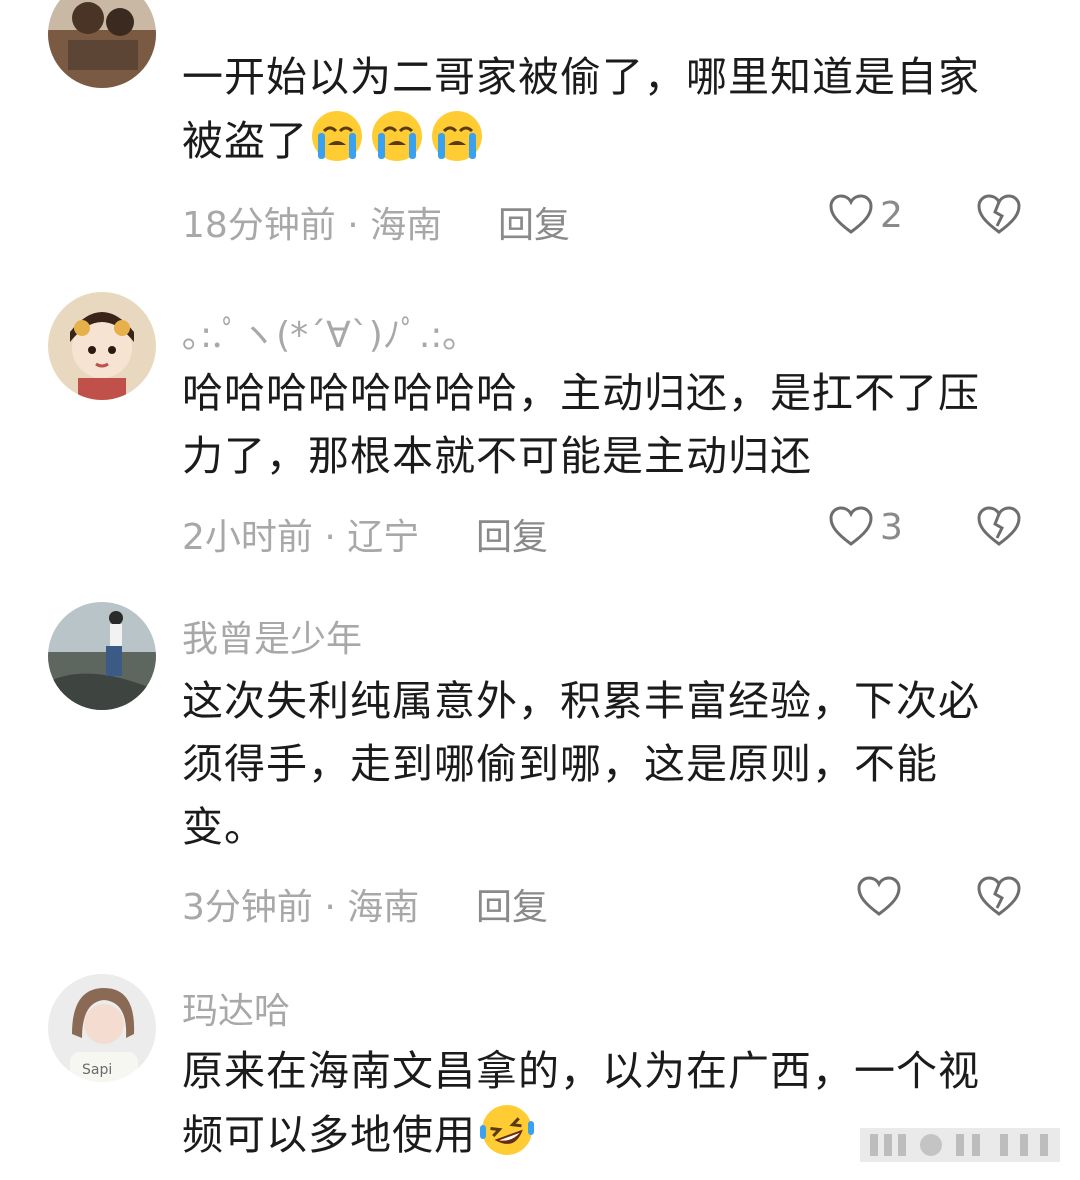  Describe the element at coordinates (301, 537) in the screenshot. I see `comment-meta: 2小时前 · 辽宁` at that location.